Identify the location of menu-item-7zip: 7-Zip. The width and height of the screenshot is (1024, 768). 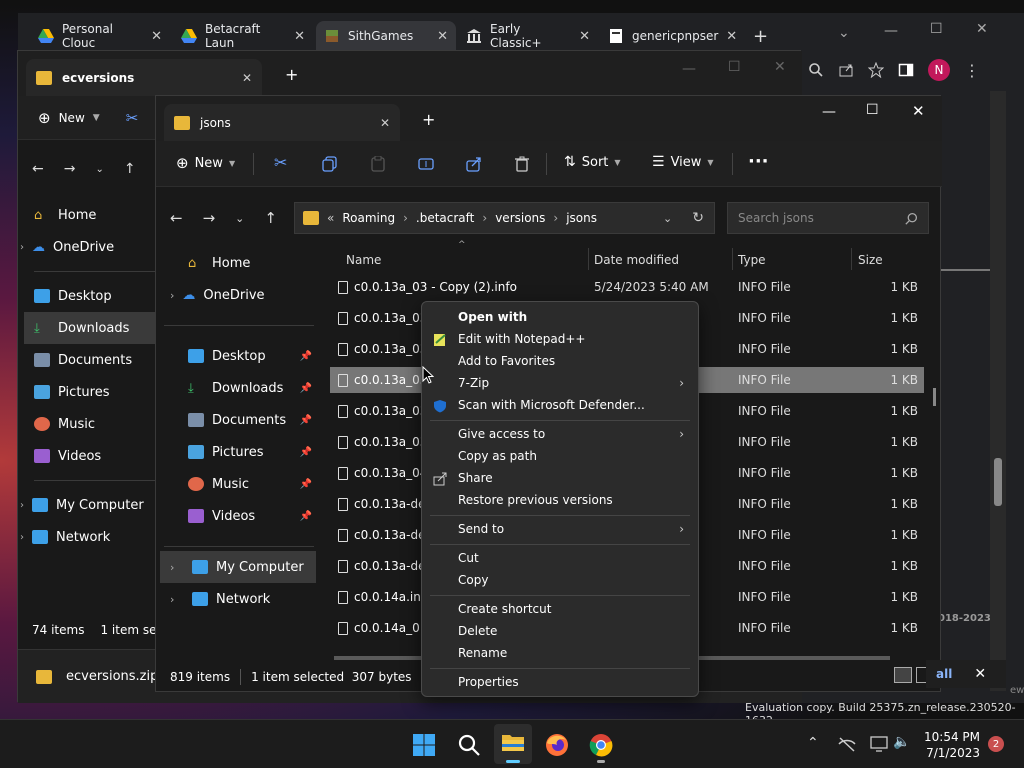
(473, 383).